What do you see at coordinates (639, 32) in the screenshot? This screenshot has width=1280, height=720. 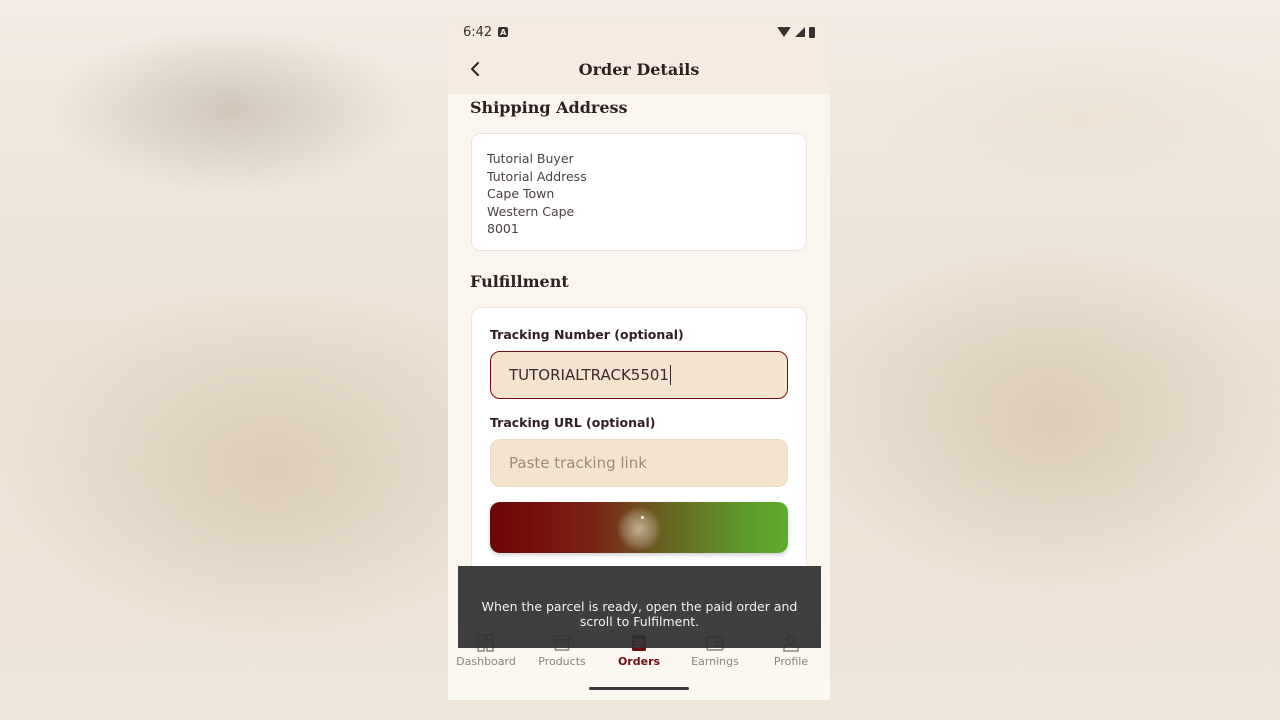 I see `status-bar: 6:42 A` at bounding box center [639, 32].